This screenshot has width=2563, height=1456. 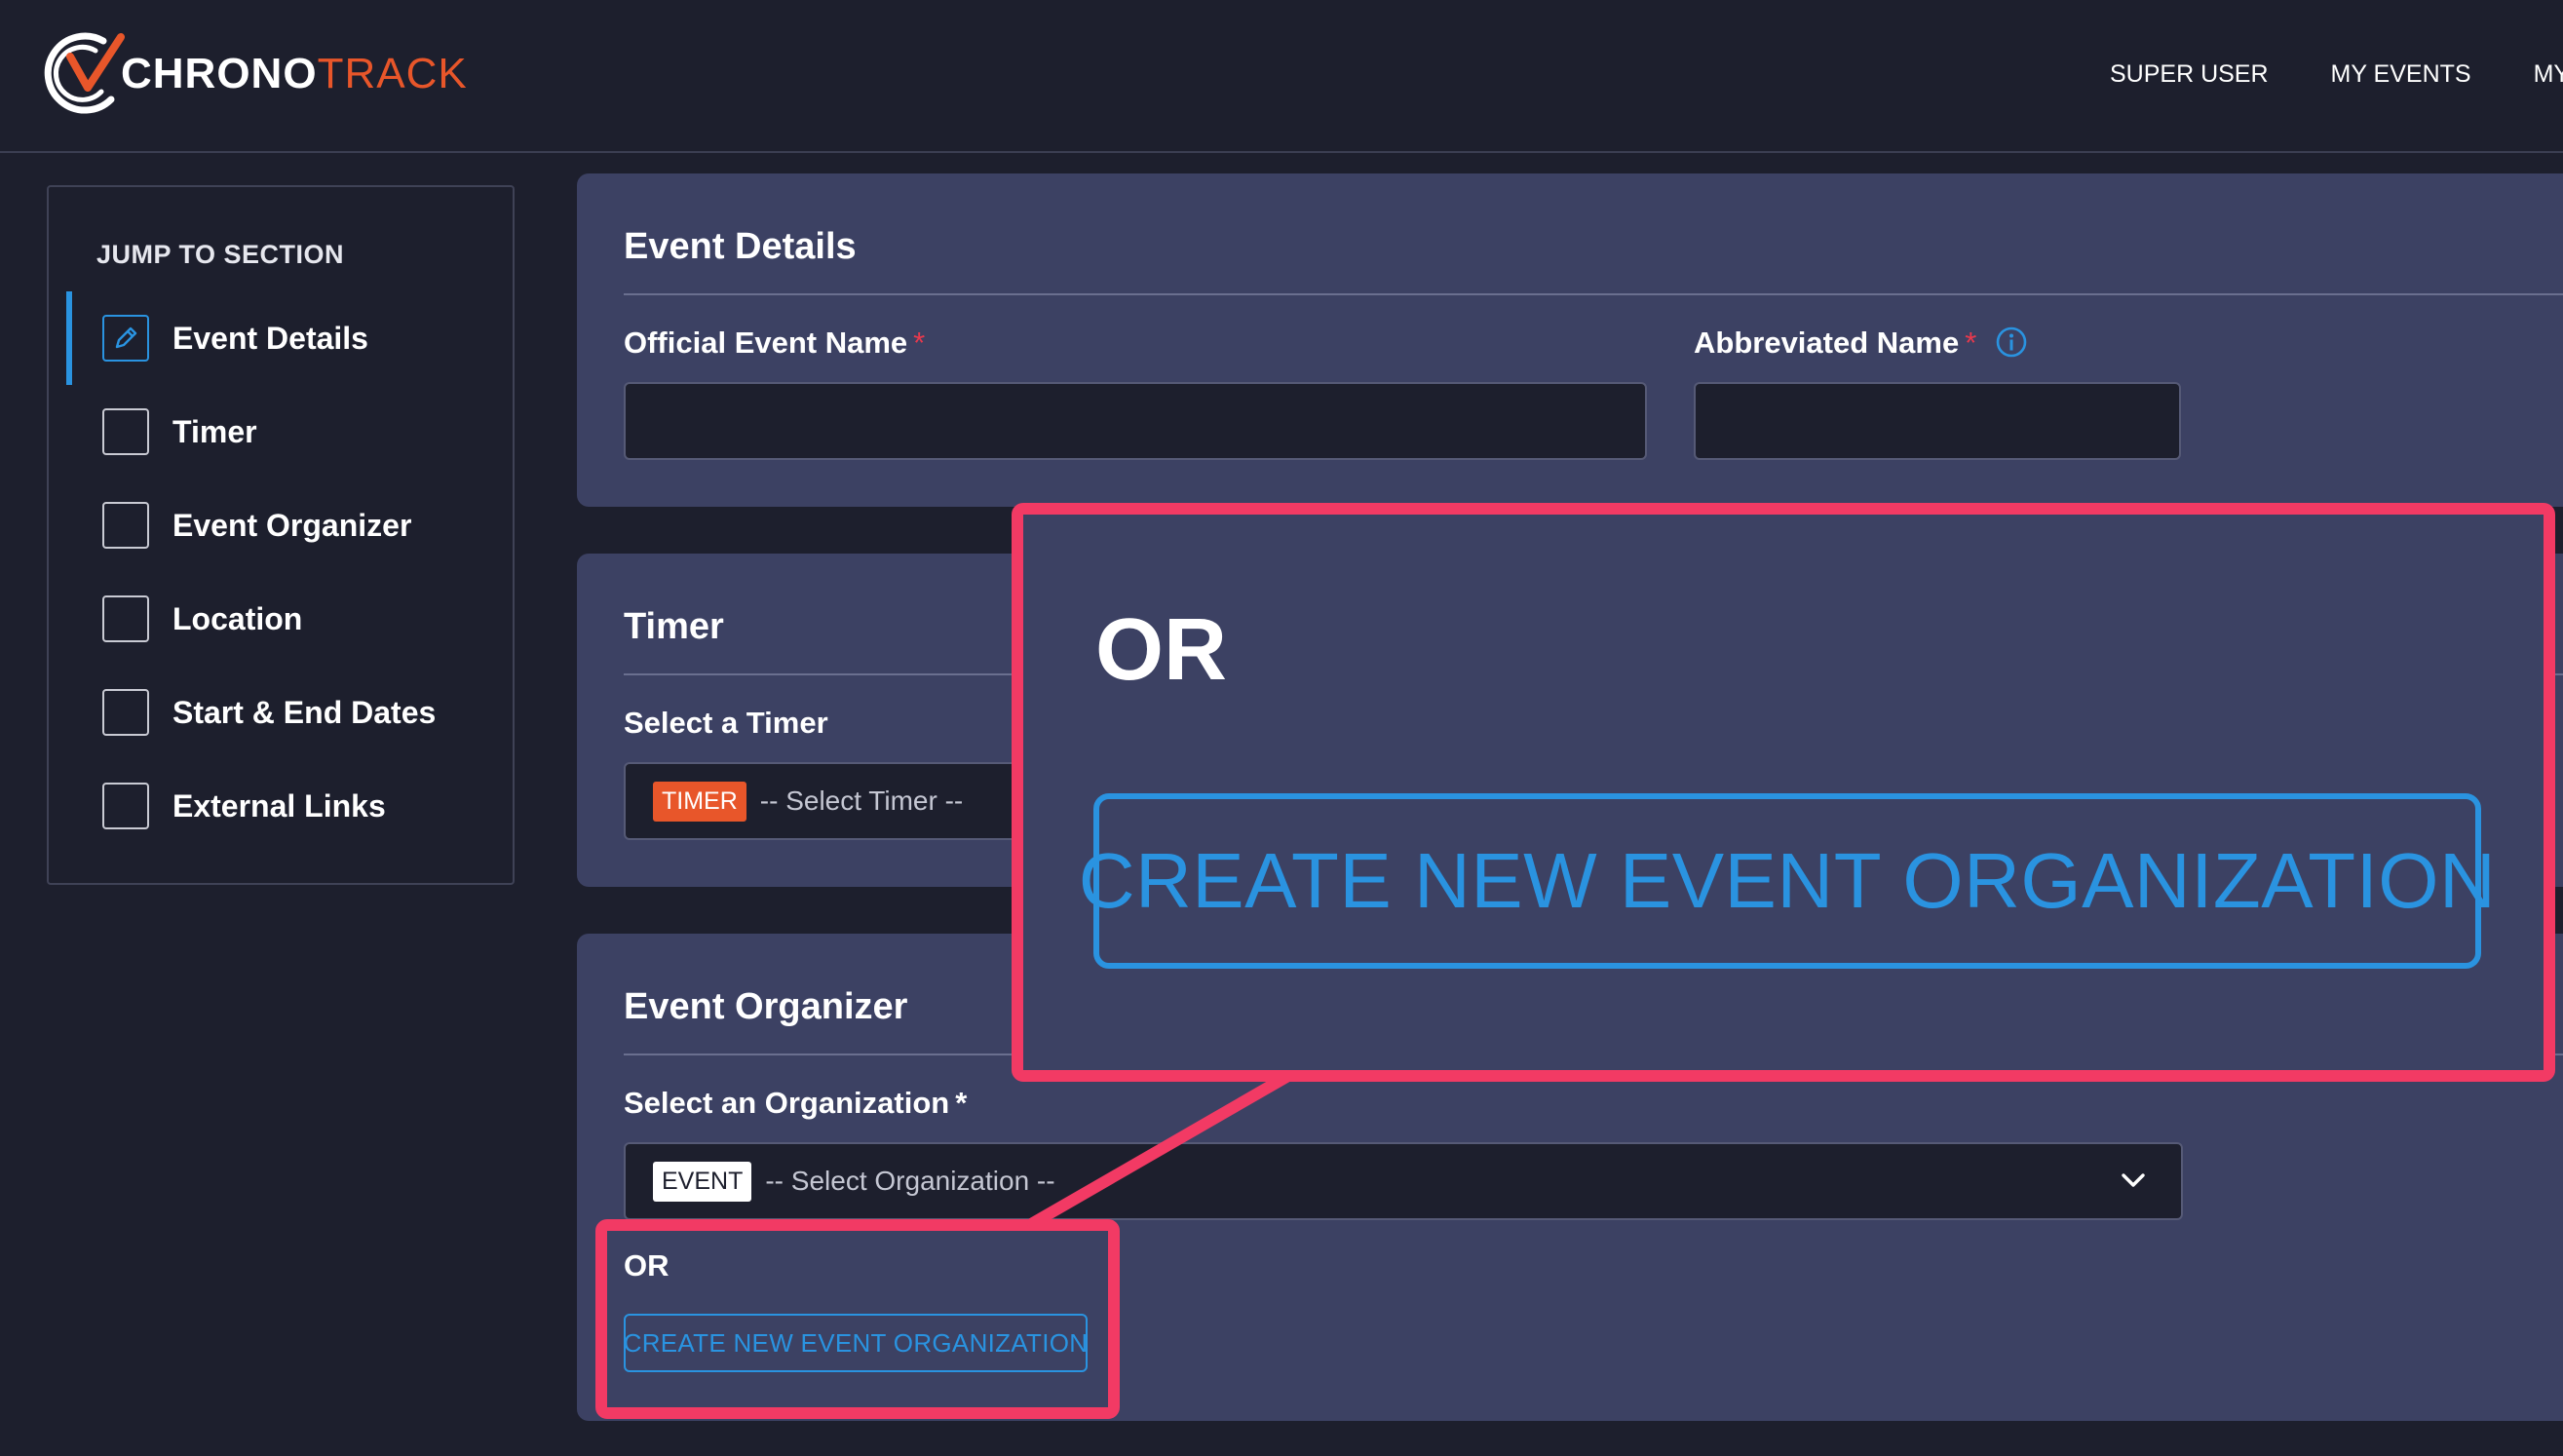 I want to click on sidebar-item-label: Event Organizer, so click(x=292, y=525).